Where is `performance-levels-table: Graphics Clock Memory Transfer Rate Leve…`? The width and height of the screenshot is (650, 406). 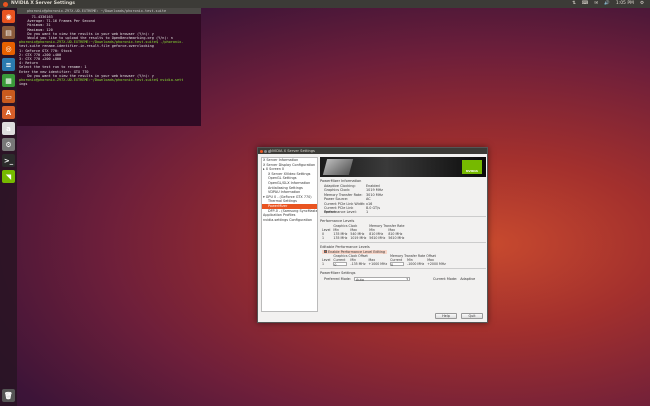 performance-levels-table: Graphics Clock Memory Transfer Rate Leve… is located at coordinates (364, 232).